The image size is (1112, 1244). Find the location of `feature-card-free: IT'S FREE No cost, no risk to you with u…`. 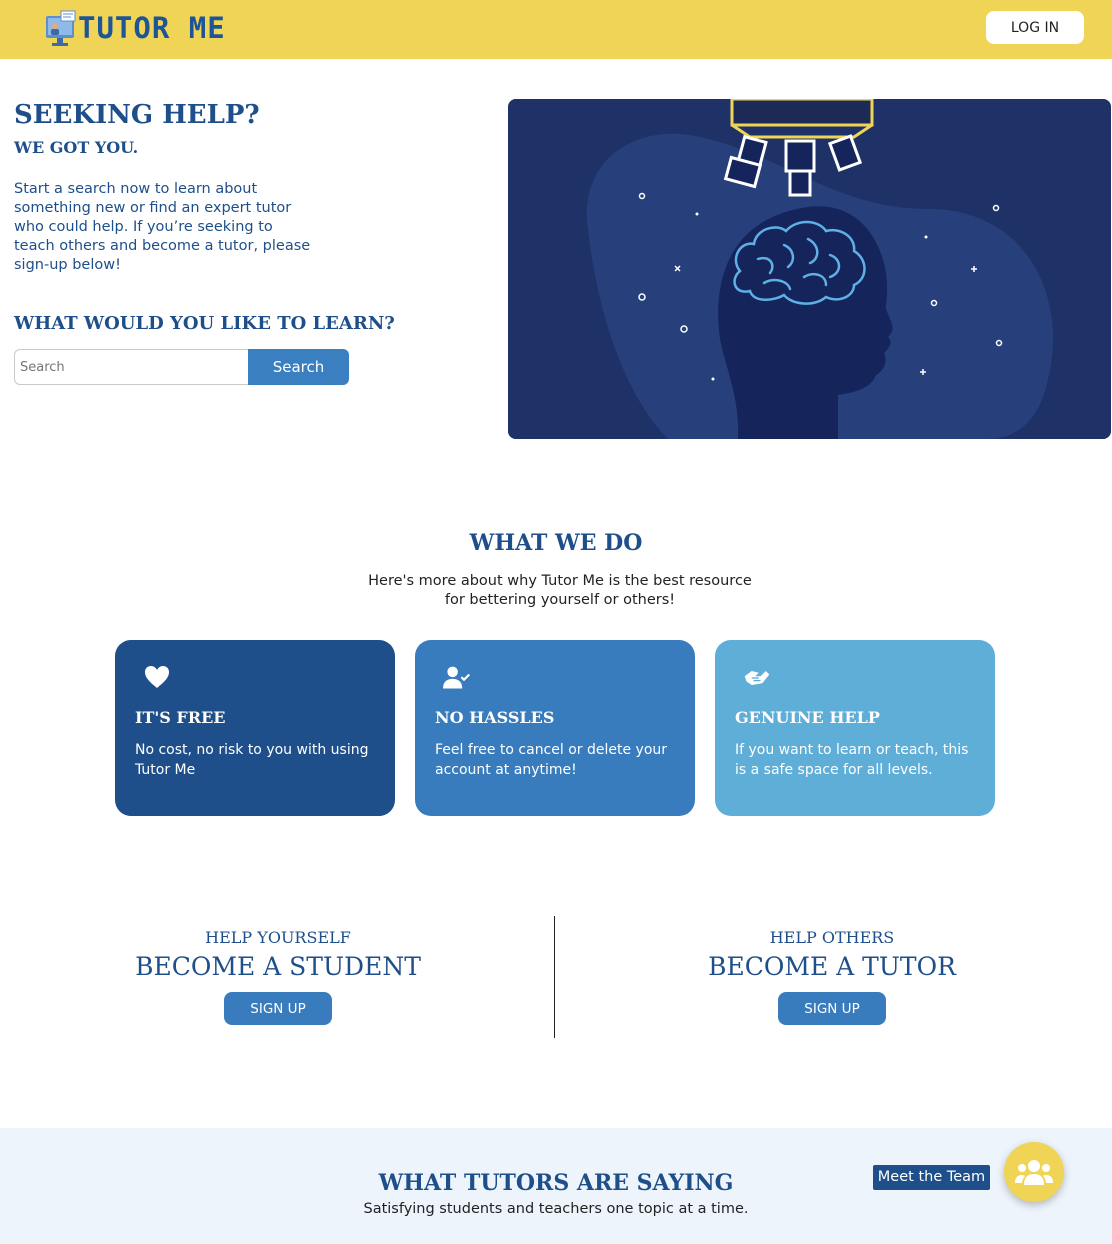

feature-card-free: IT'S FREE No cost, no risk to you with u… is located at coordinates (255, 728).